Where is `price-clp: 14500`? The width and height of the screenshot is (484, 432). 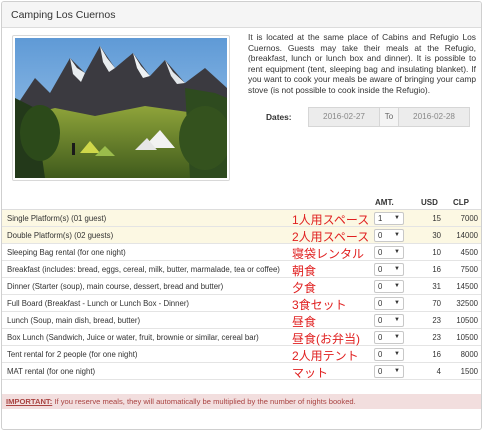
price-clp: 14500 is located at coordinates (467, 286).